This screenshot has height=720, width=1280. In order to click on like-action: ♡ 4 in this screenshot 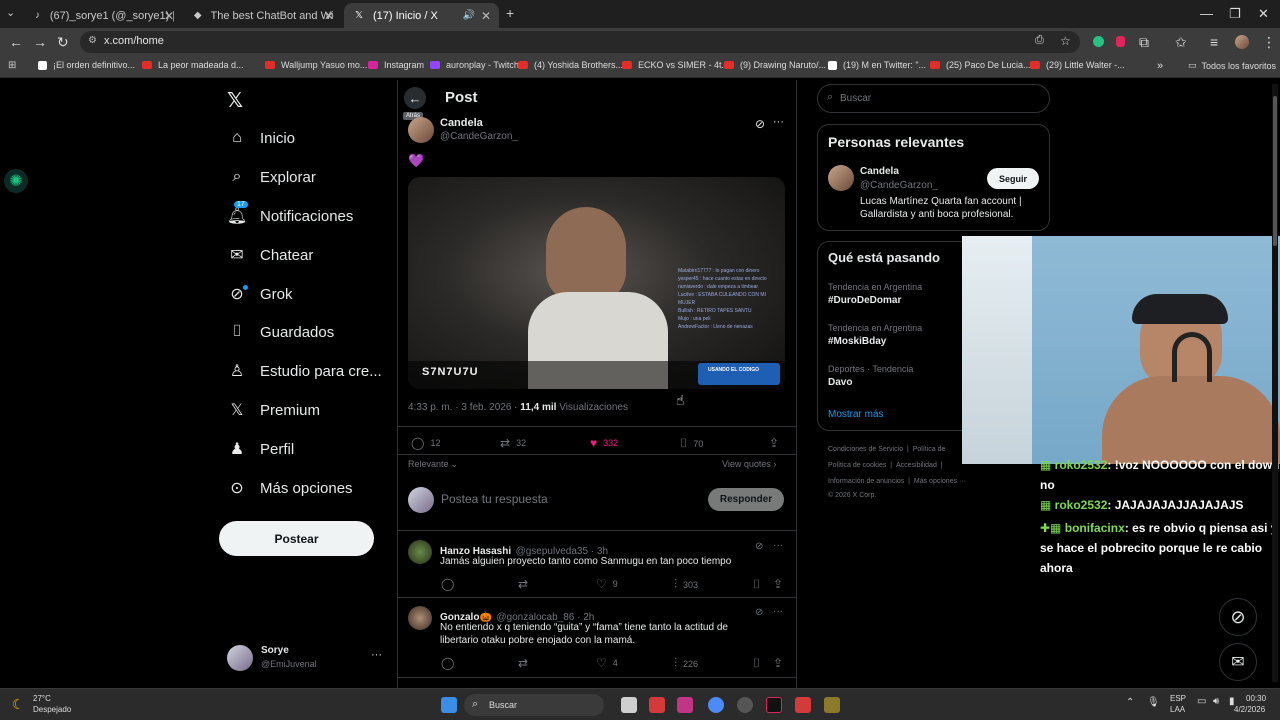, I will do `click(607, 663)`.